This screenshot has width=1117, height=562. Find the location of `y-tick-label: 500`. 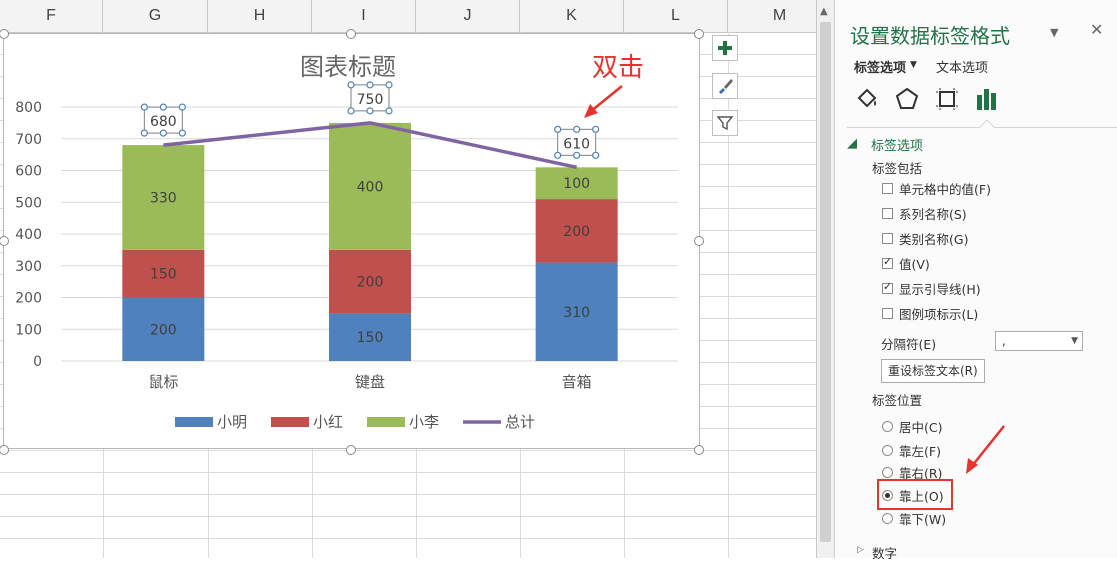

y-tick-label: 500 is located at coordinates (28, 203).